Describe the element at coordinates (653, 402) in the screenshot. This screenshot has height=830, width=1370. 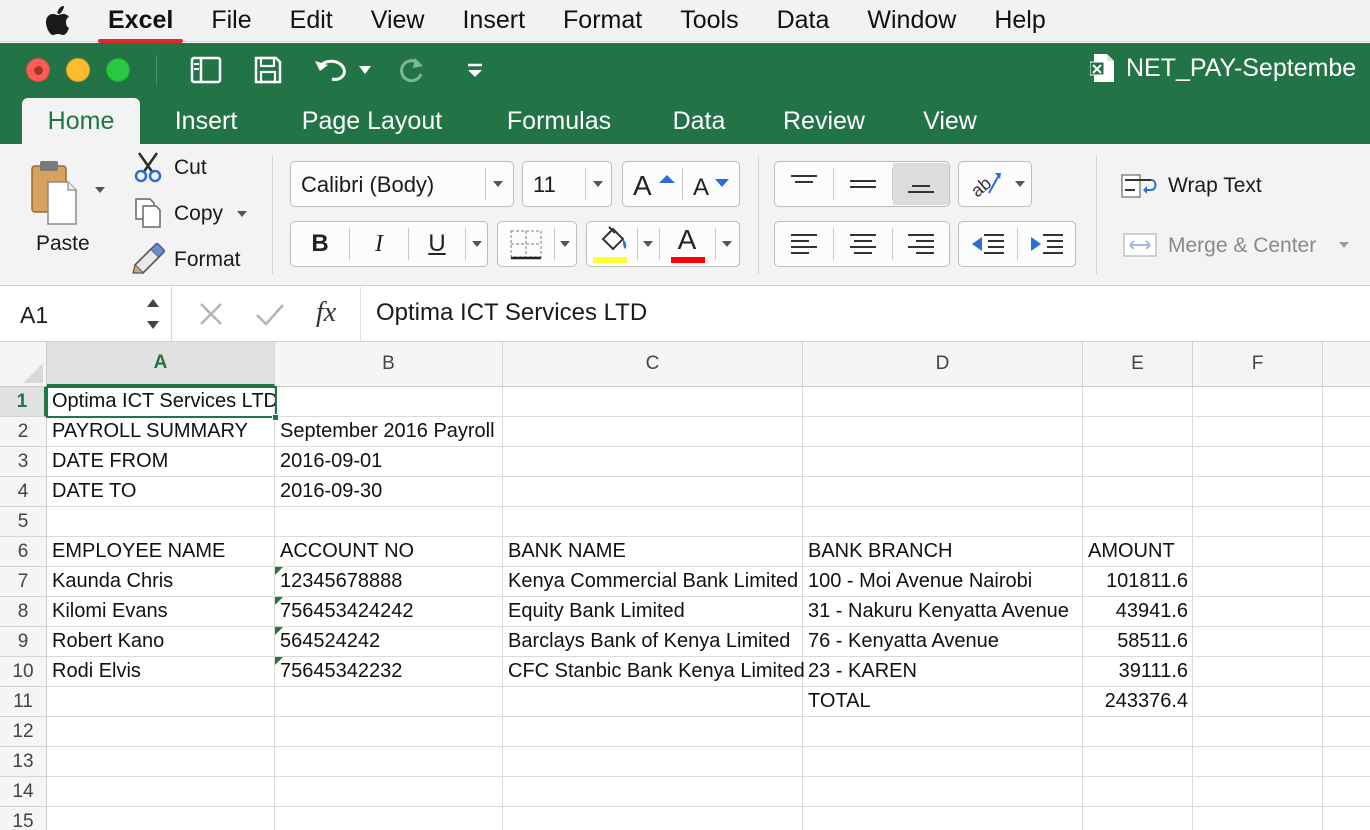
I see `cell-c1` at that location.